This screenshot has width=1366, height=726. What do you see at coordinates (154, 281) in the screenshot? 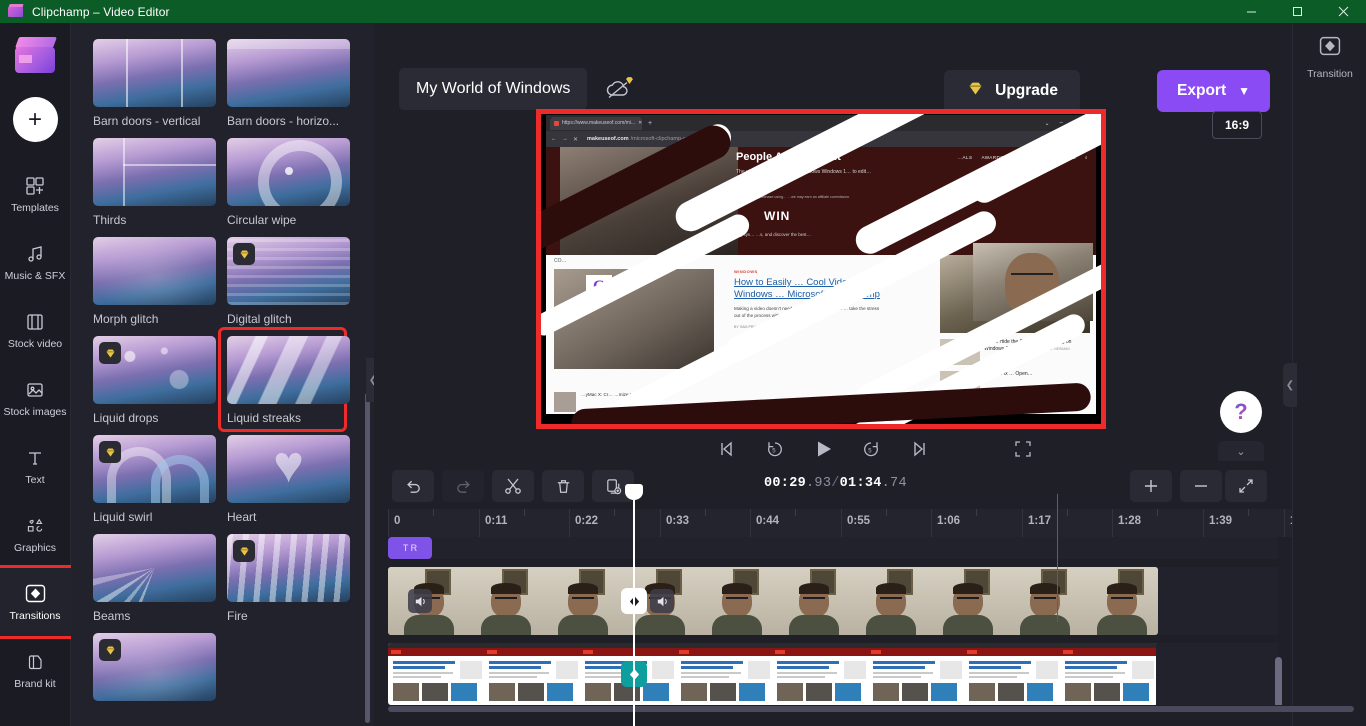
I see `transition-card-morph-glitch: Morph glitch` at bounding box center [154, 281].